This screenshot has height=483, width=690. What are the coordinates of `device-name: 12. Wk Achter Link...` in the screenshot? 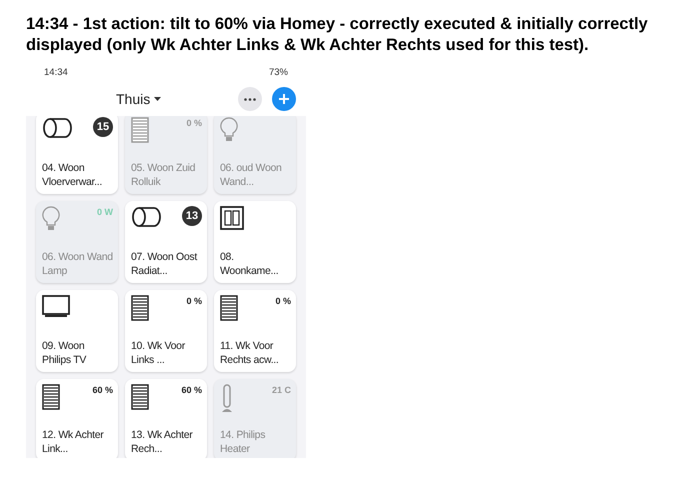 It's located at (73, 442).